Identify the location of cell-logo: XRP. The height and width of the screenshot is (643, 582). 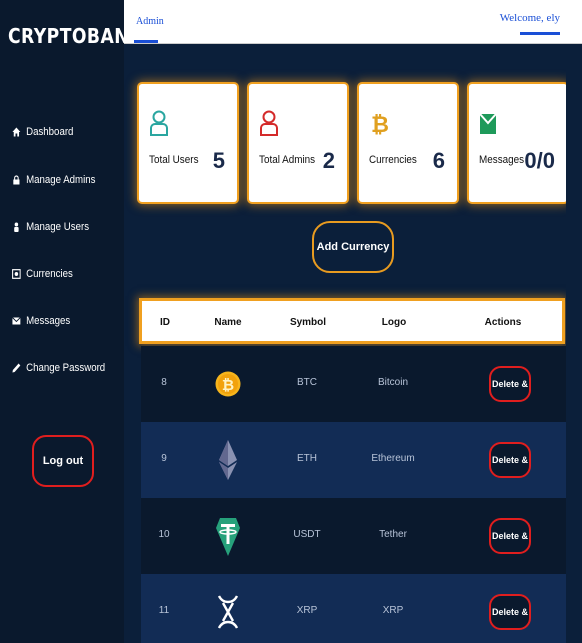
(393, 610).